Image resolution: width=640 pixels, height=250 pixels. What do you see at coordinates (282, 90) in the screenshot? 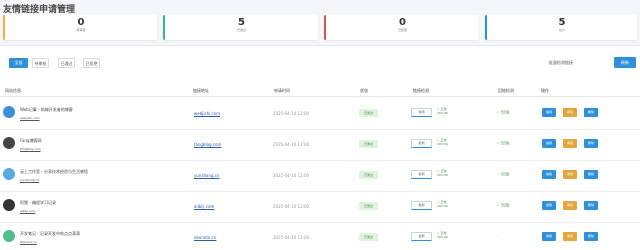
I see `column-header: 申请时间` at bounding box center [282, 90].